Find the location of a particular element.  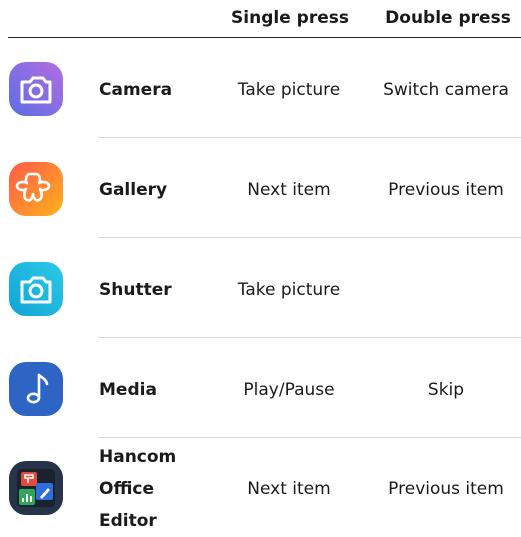

single-press-shutter: Take picture is located at coordinates (289, 290).